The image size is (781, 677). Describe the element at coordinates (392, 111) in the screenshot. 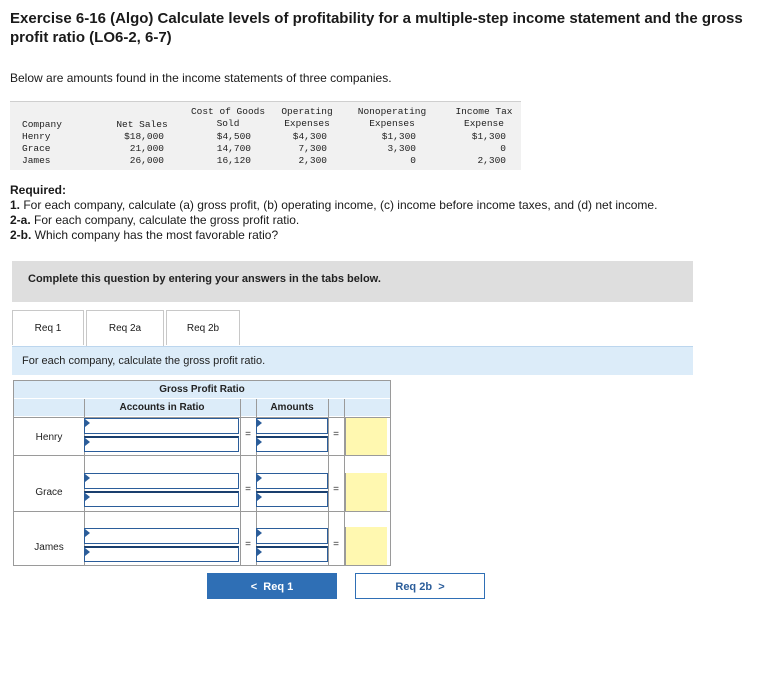

I see `header-nonop-1: Nonoperating` at that location.